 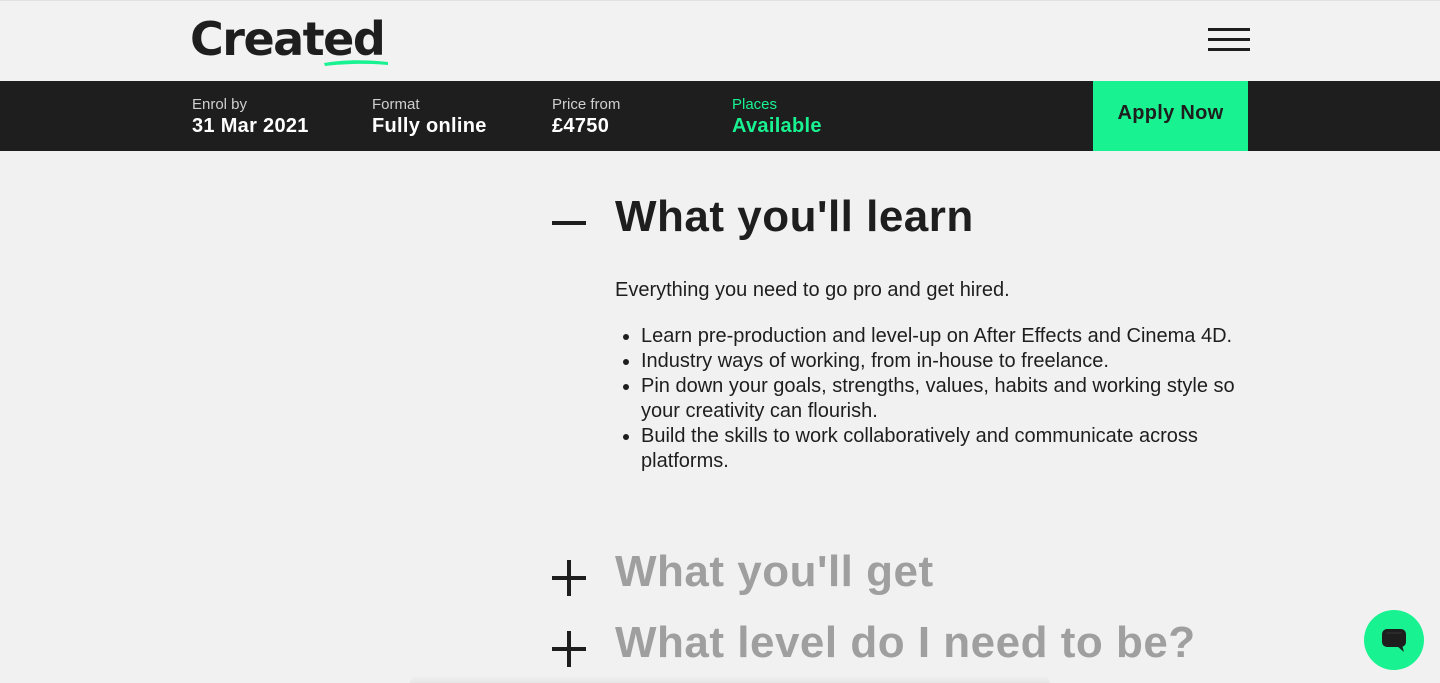 I want to click on logo-underline-swoosh, so click(x=356, y=63).